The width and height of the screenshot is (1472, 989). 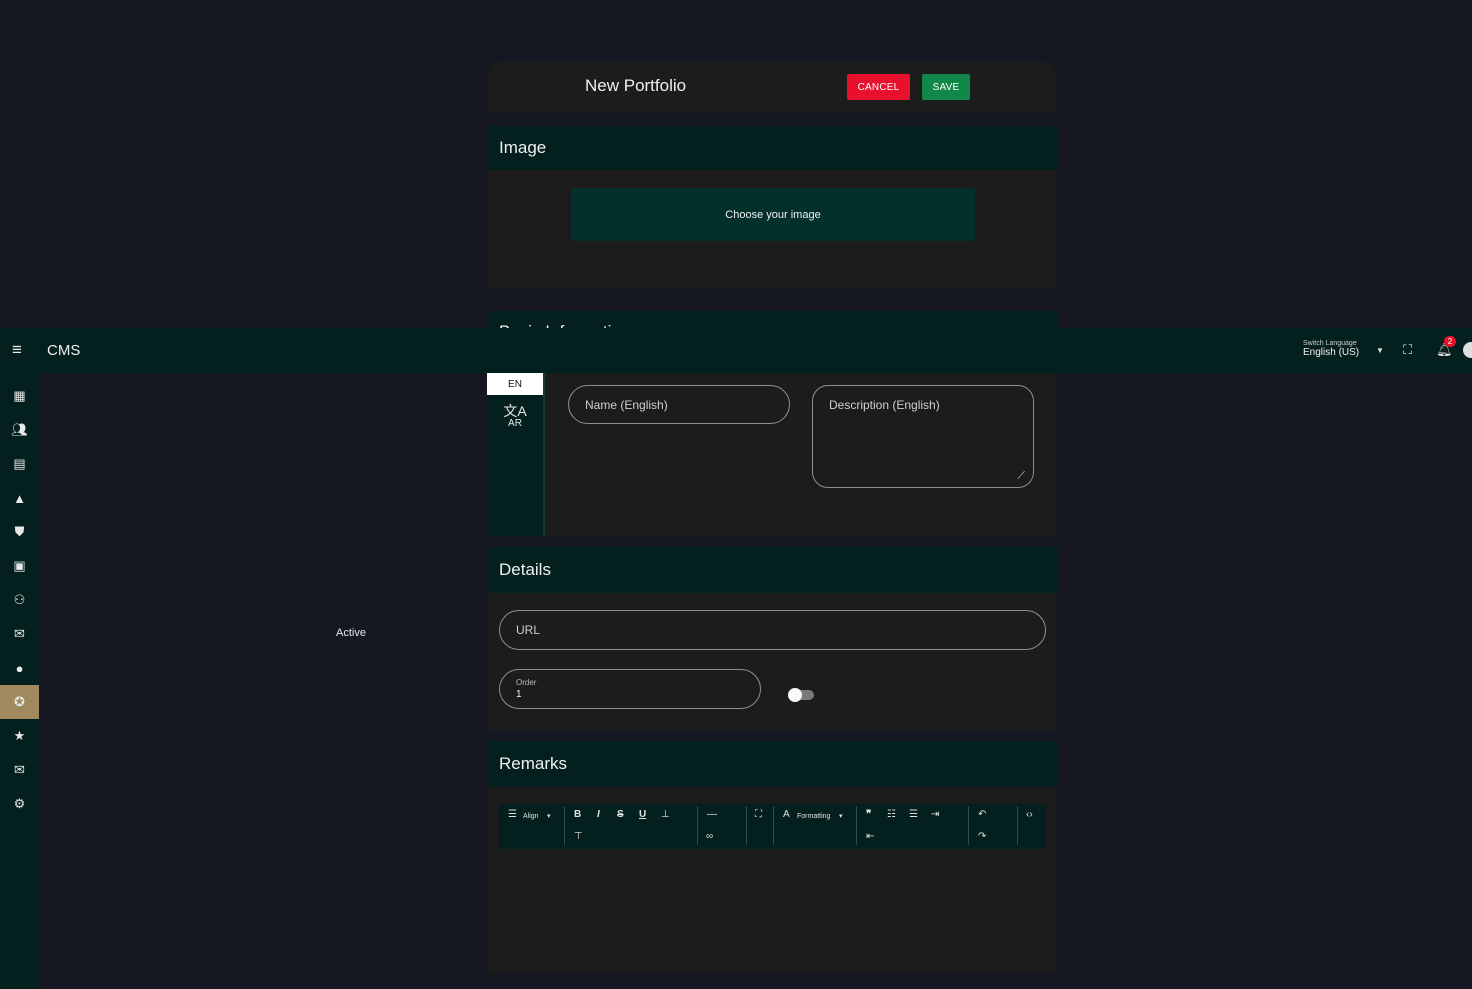 What do you see at coordinates (526, 682) in the screenshot?
I see `order-label: Order` at bounding box center [526, 682].